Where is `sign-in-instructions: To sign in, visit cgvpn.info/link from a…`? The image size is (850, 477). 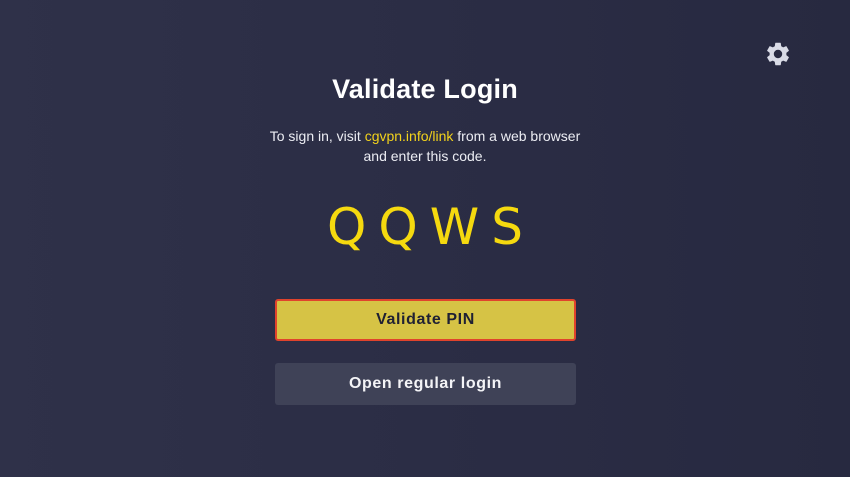
sign-in-instructions: To sign in, visit cgvpn.info/link from a… is located at coordinates (425, 146).